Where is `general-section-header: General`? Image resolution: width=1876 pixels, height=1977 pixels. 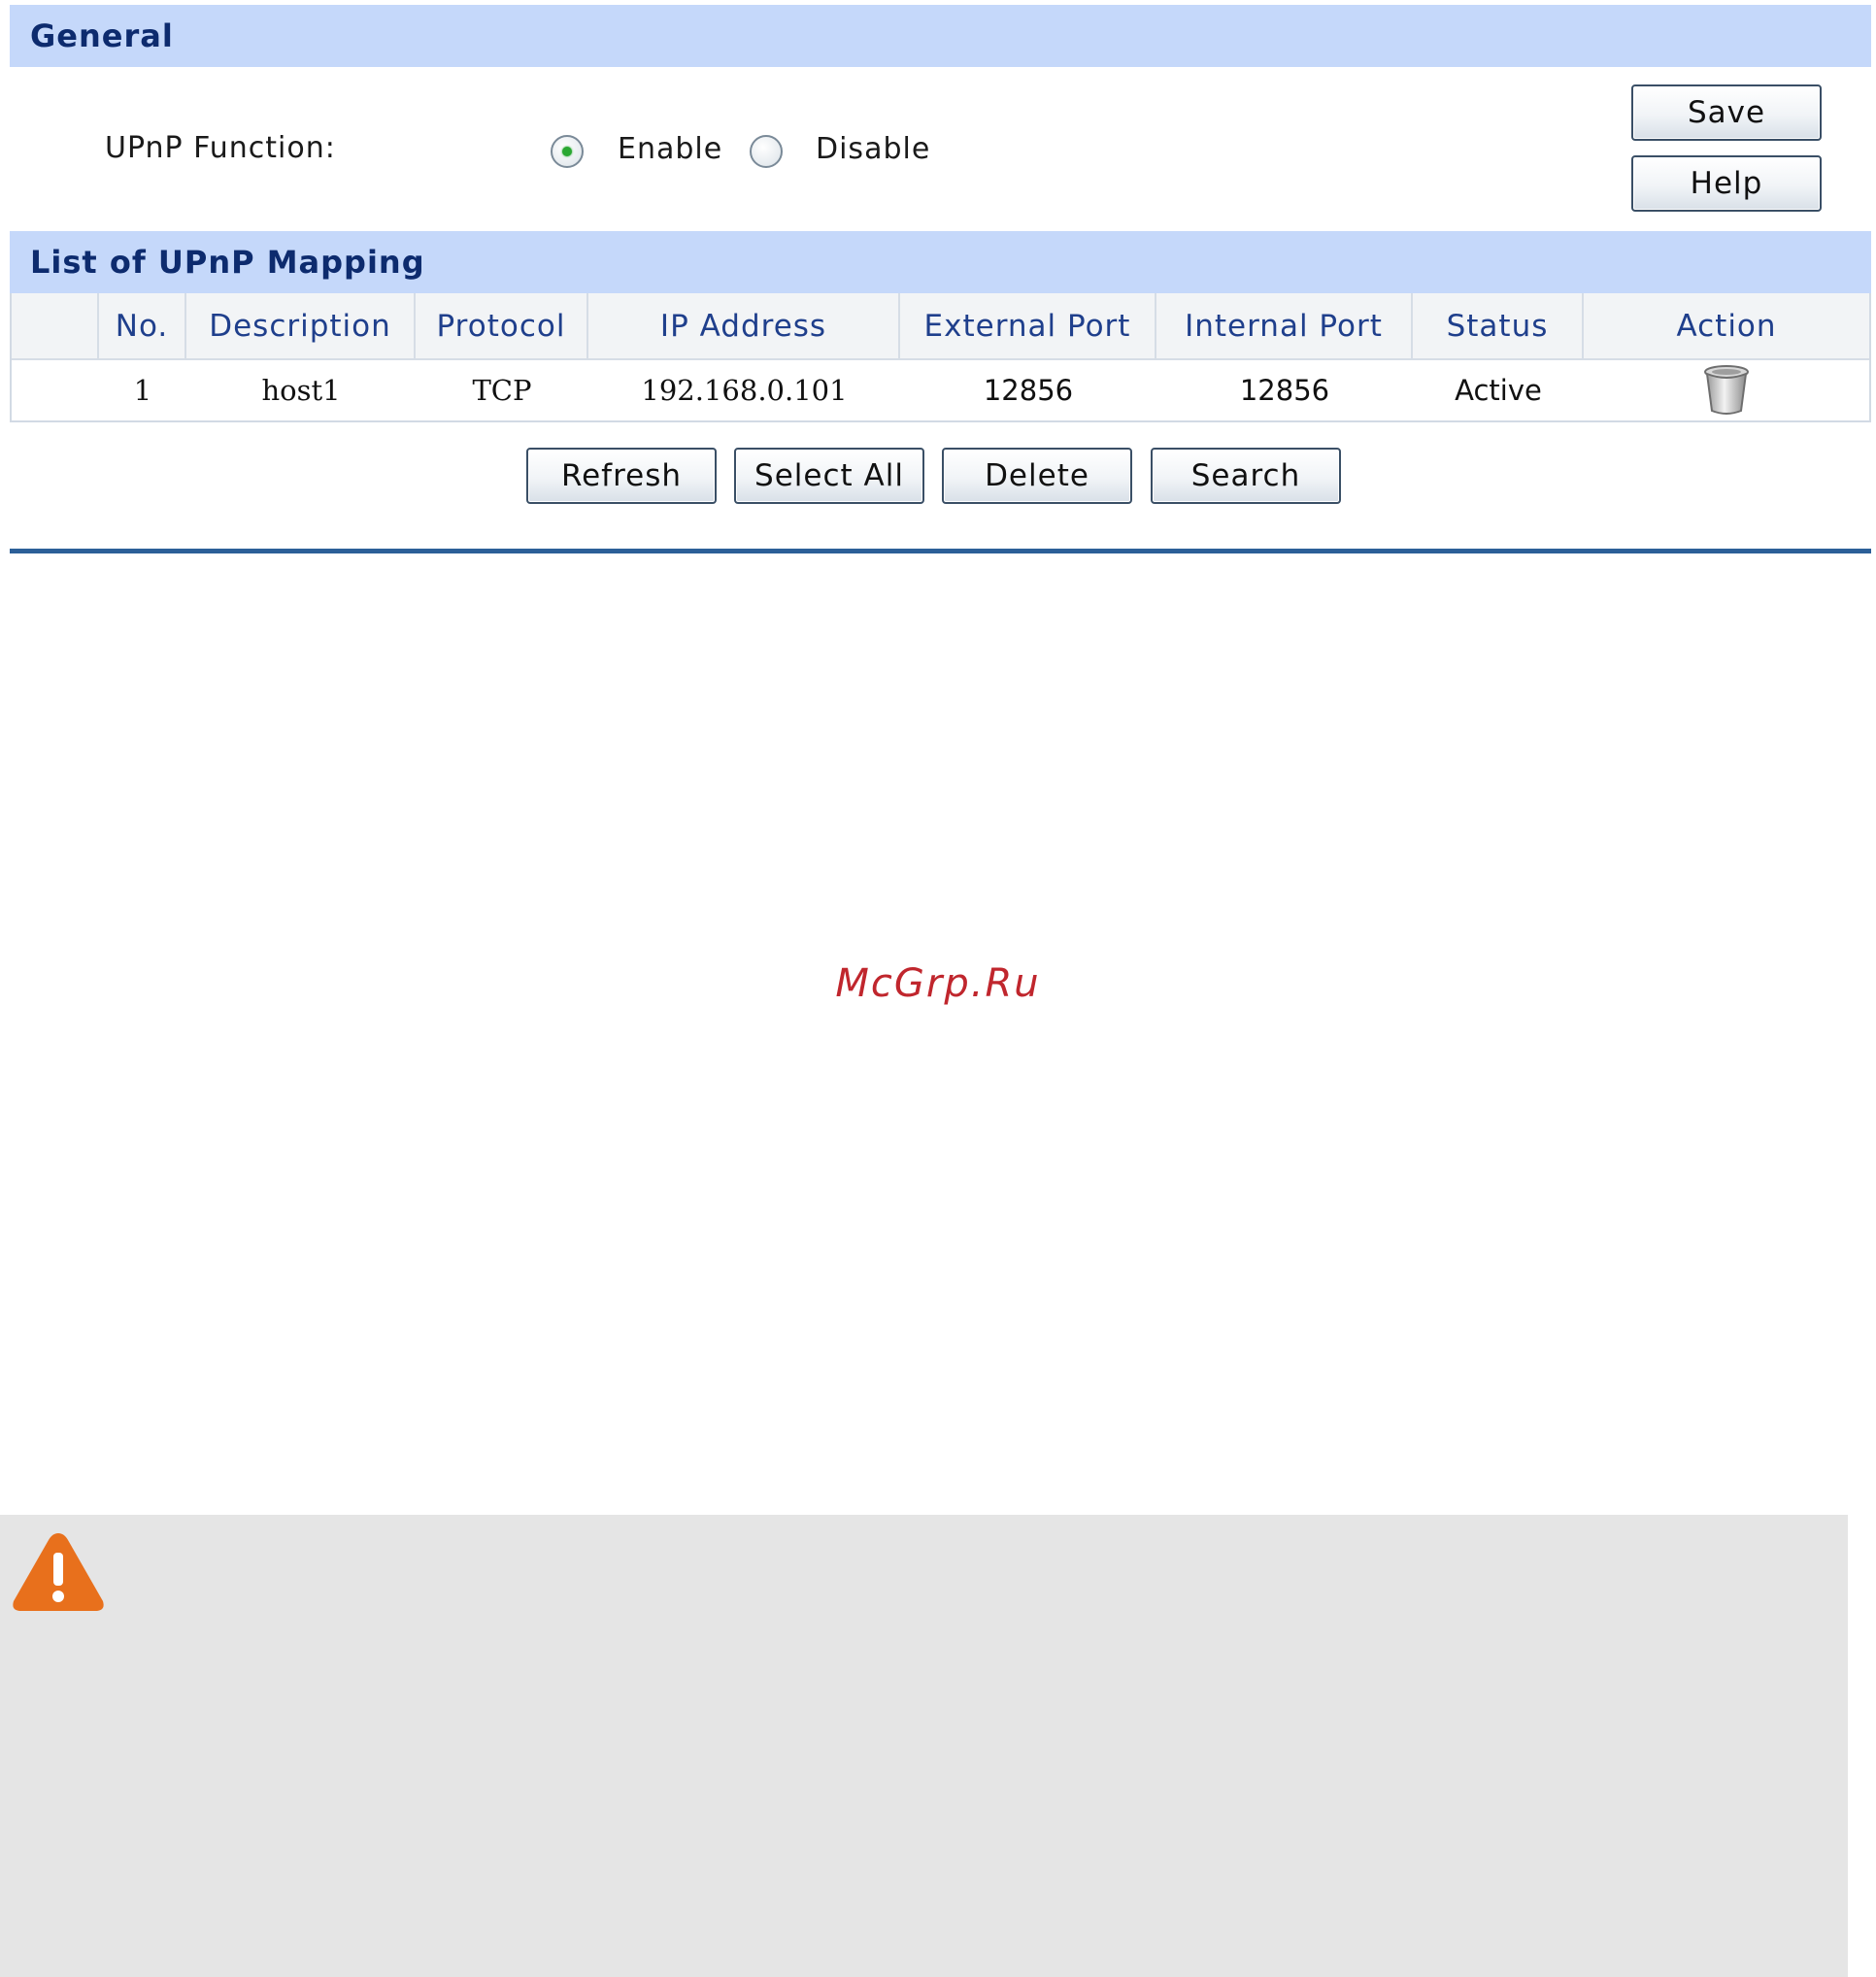 general-section-header: General is located at coordinates (940, 36).